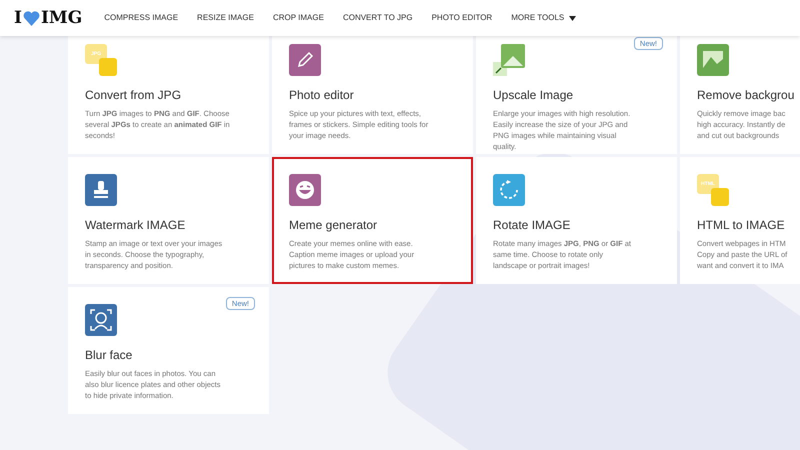 The image size is (800, 450). Describe the element at coordinates (713, 60) in the screenshot. I see `image-icon` at that location.